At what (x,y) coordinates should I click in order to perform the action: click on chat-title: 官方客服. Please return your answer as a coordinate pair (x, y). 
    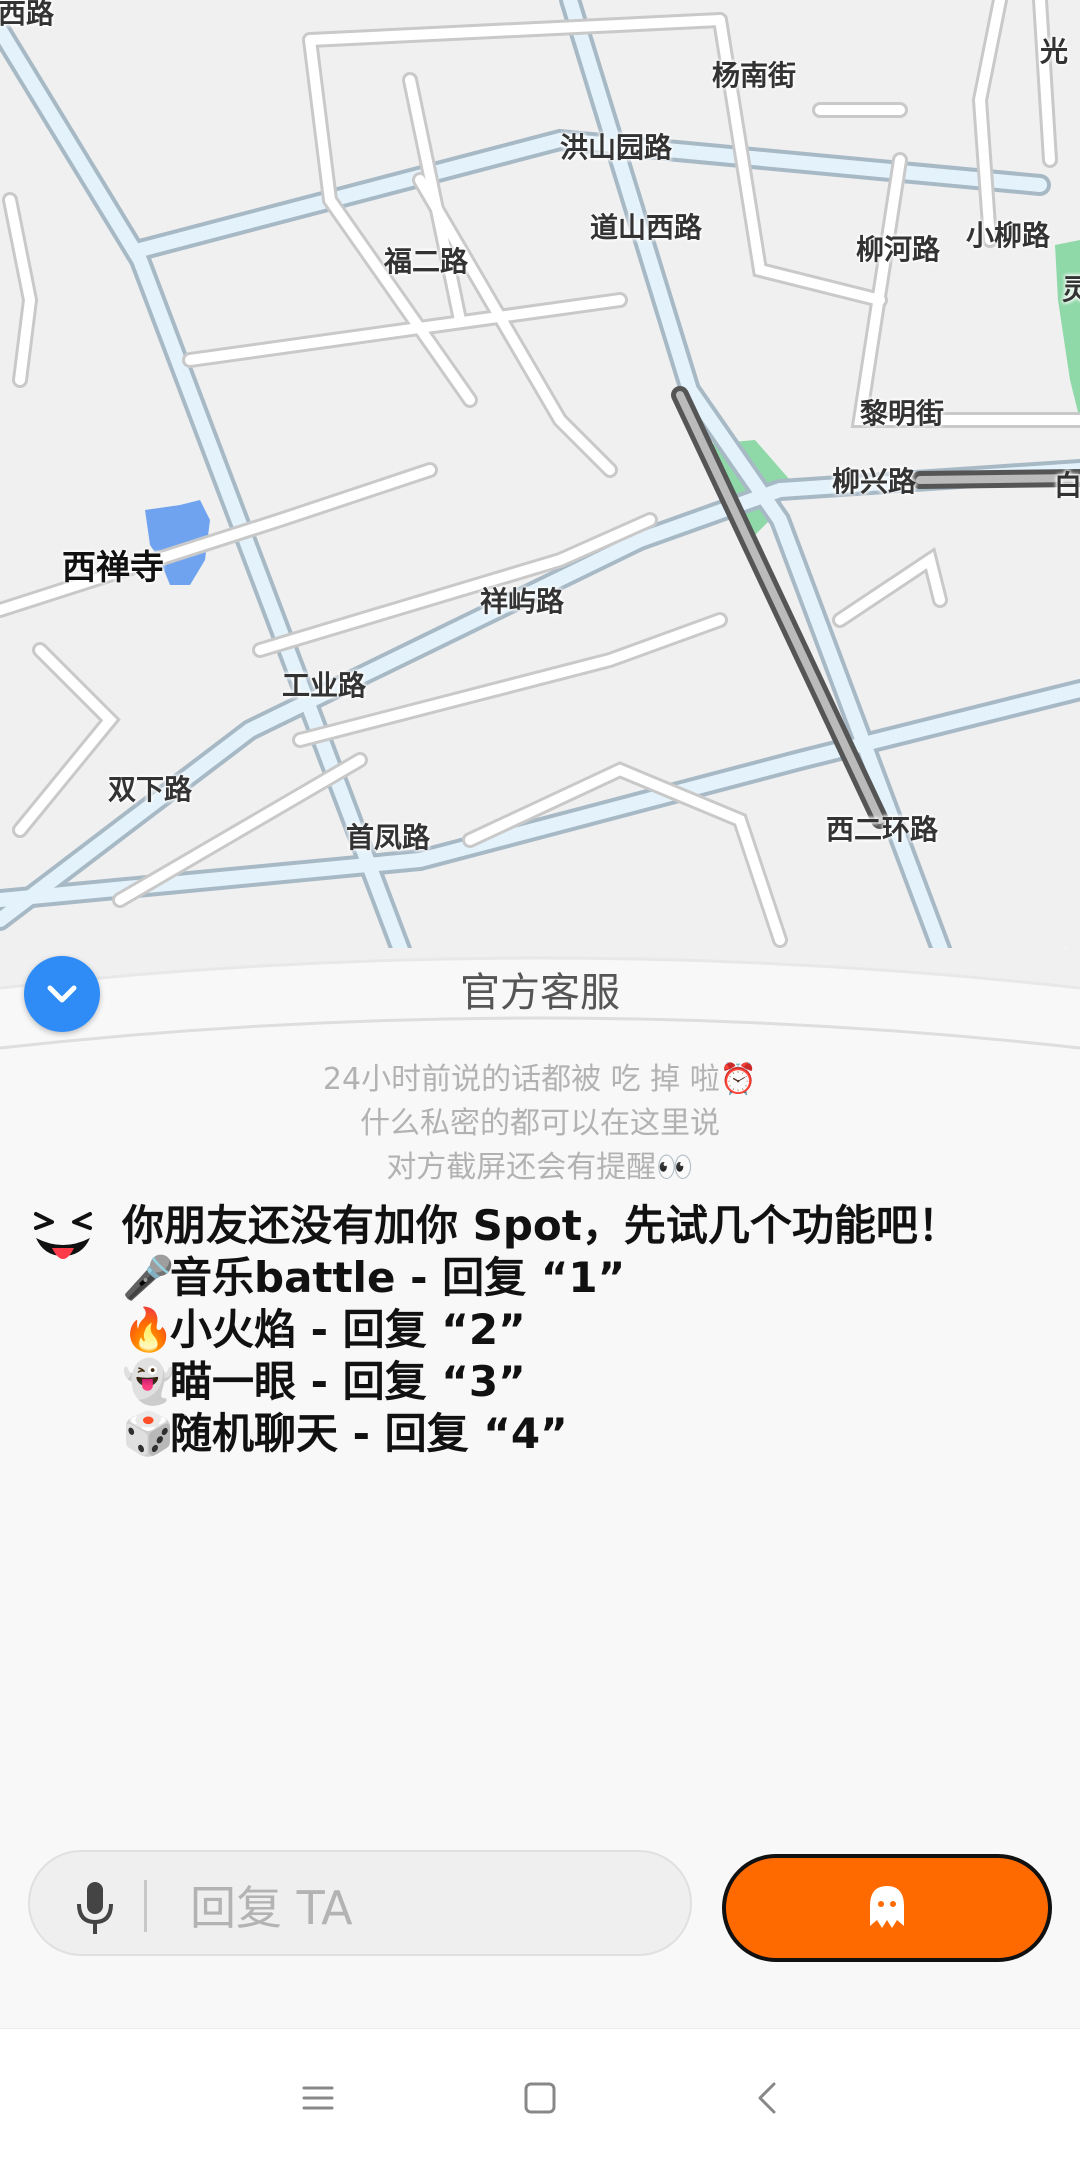
    Looking at the image, I should click on (540, 993).